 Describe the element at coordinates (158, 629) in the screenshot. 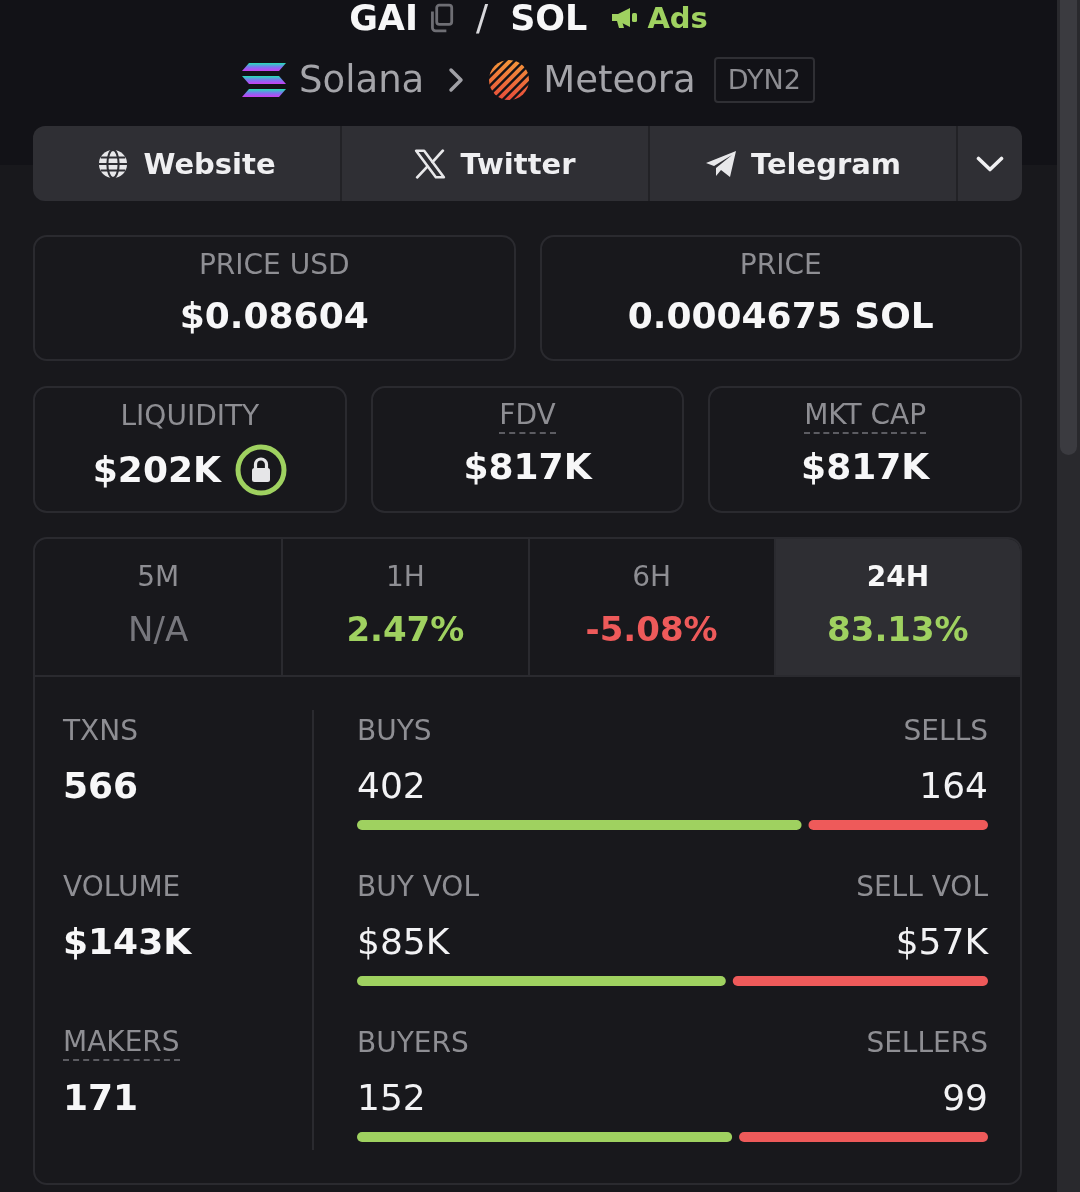

I see `price-change: N/A` at that location.